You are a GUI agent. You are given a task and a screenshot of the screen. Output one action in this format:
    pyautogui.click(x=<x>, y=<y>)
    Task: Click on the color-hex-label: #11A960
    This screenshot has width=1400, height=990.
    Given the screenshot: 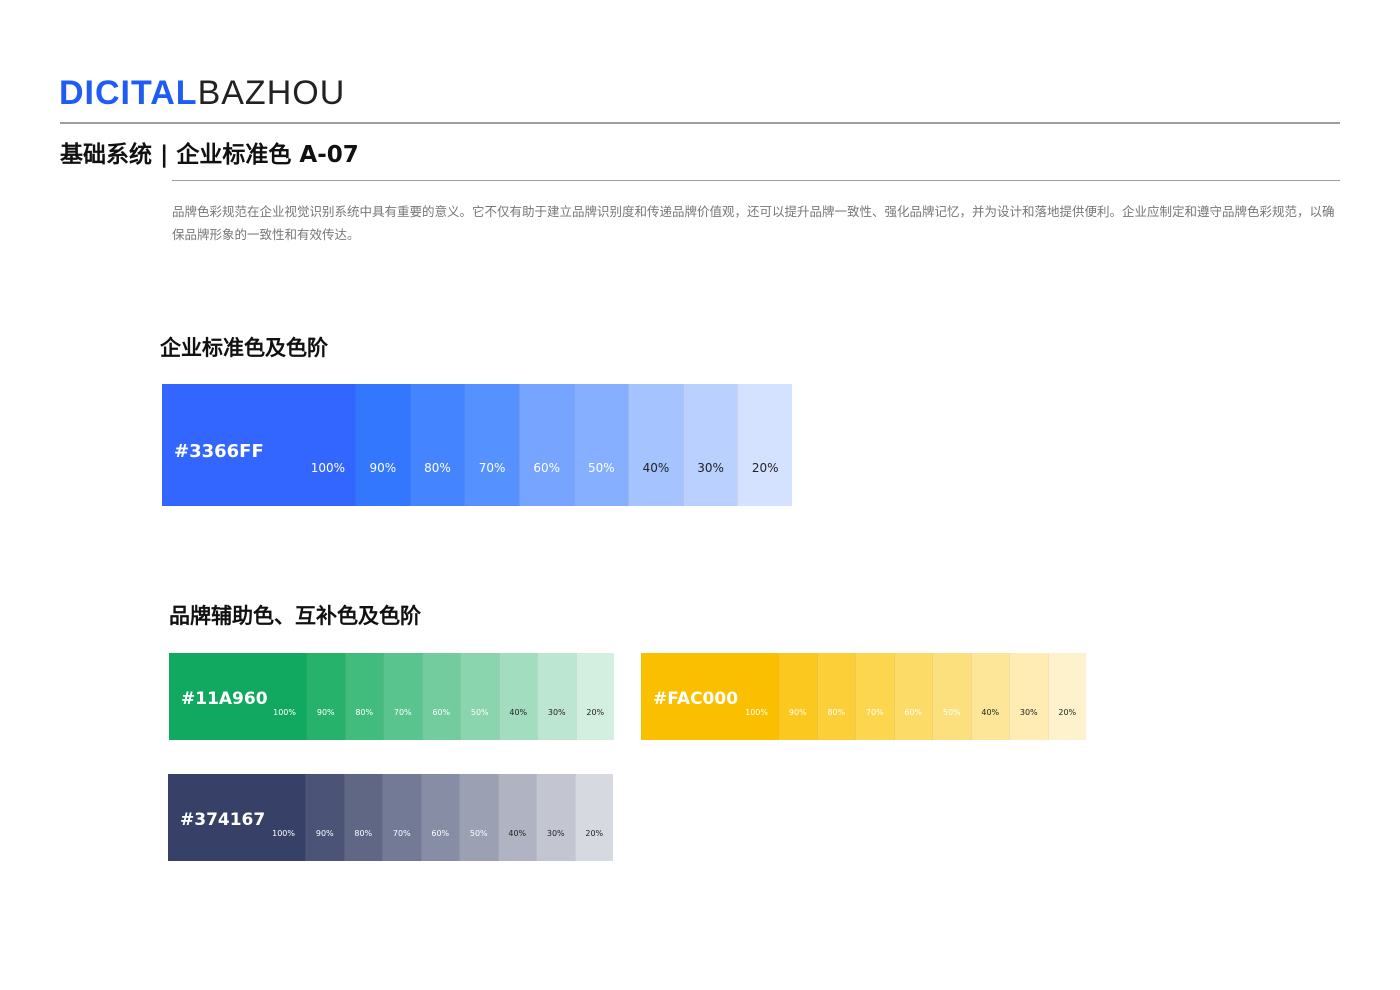 What is the action you would take?
    pyautogui.click(x=224, y=699)
    